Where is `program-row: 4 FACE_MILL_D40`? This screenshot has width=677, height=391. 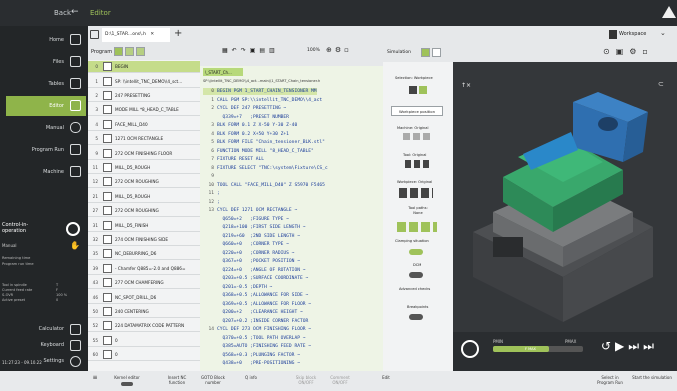 program-row: 4 FACE_MILL_D40 is located at coordinates (144, 125).